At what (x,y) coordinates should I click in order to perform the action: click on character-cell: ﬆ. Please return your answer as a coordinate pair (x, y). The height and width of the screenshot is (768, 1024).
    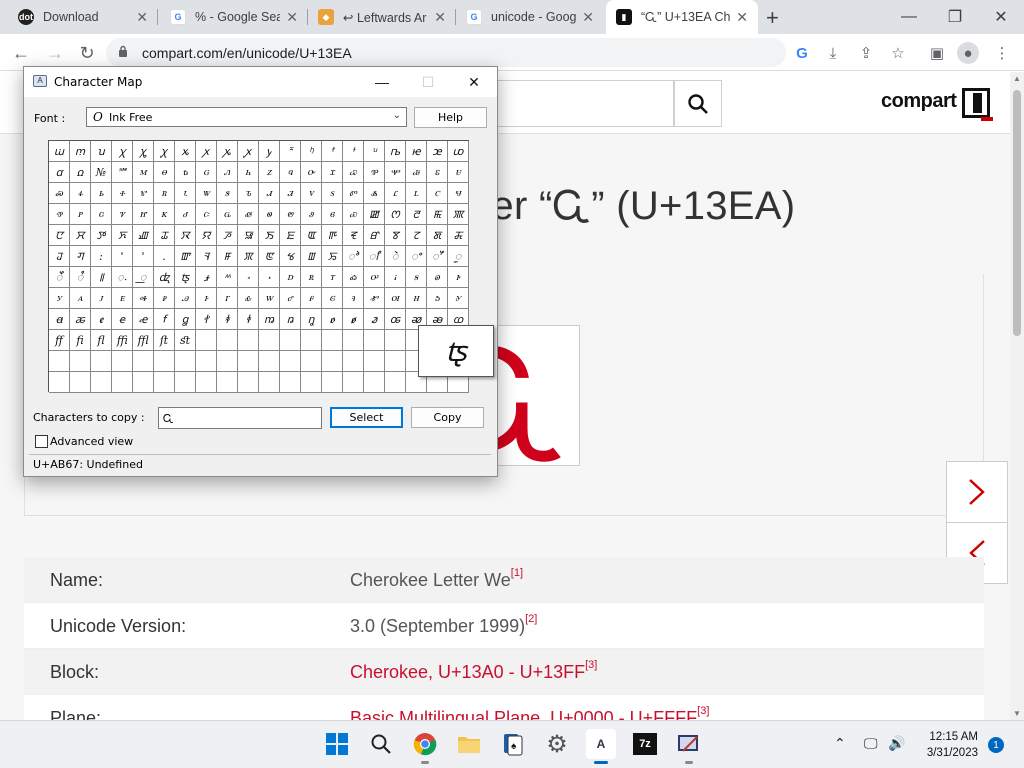
    Looking at the image, I should click on (185, 340).